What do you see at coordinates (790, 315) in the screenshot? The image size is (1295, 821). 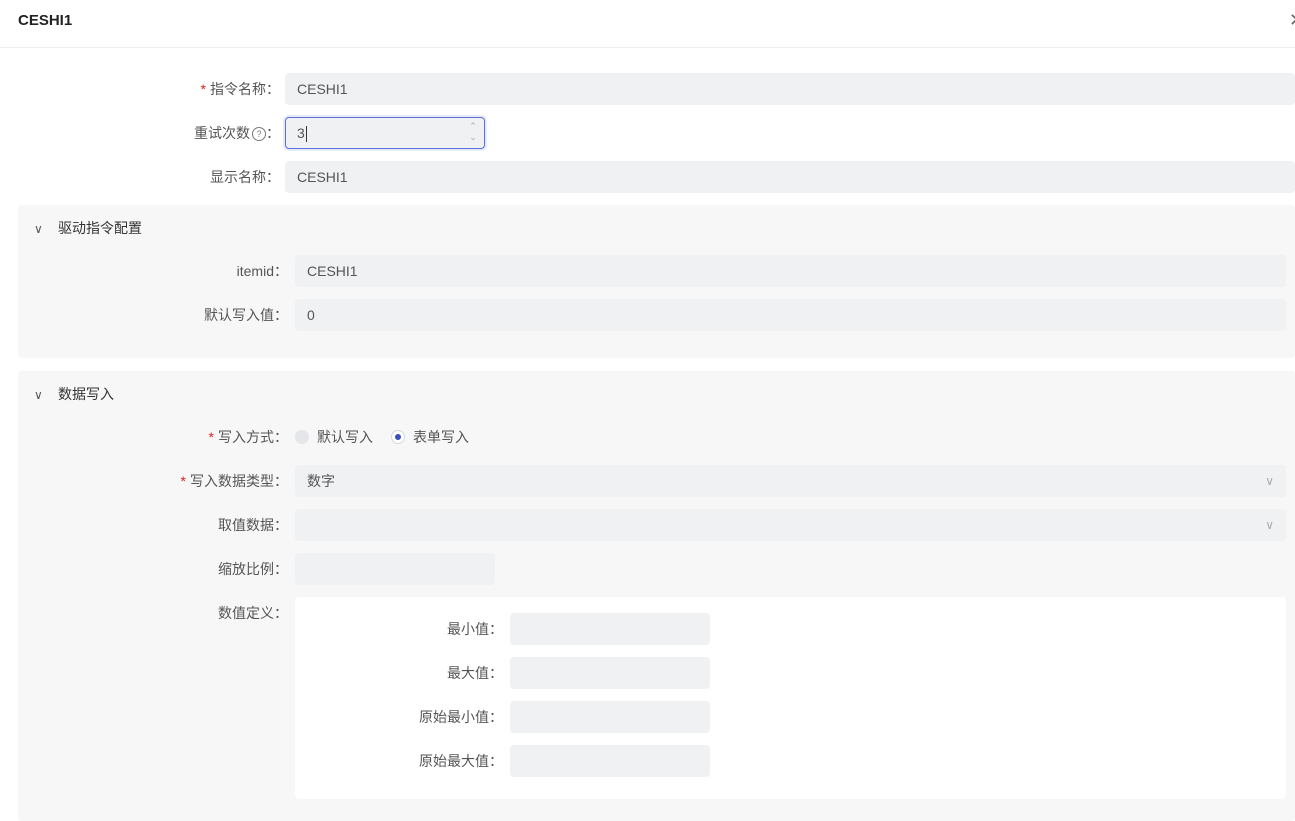 I see `default-write-input: 0` at bounding box center [790, 315].